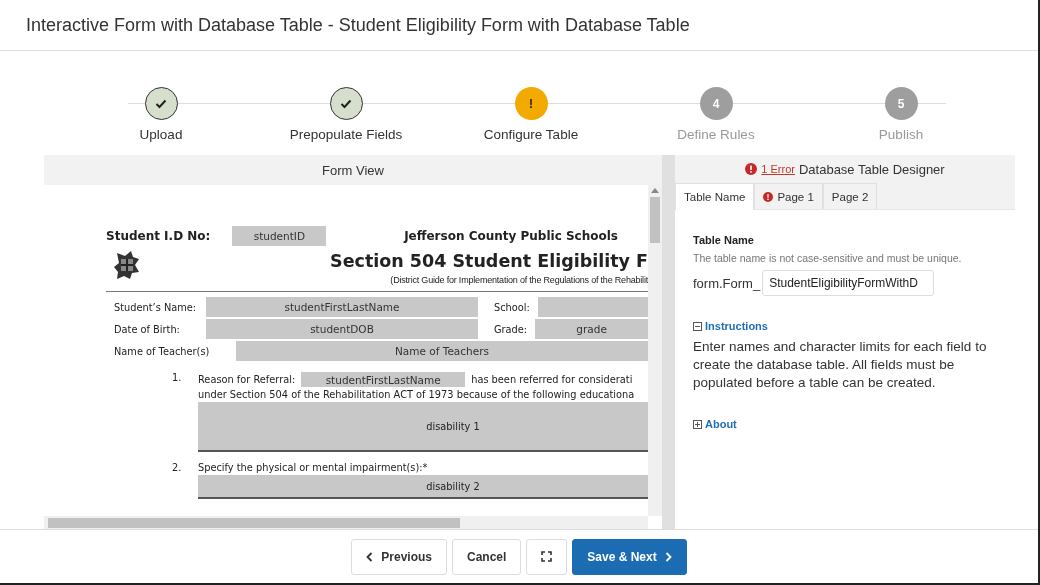 The height and width of the screenshot is (585, 1040). I want to click on instructions-text: Enter names and character limits for each field to create the database table. All fields must be populated before a table can be created., so click(840, 365).